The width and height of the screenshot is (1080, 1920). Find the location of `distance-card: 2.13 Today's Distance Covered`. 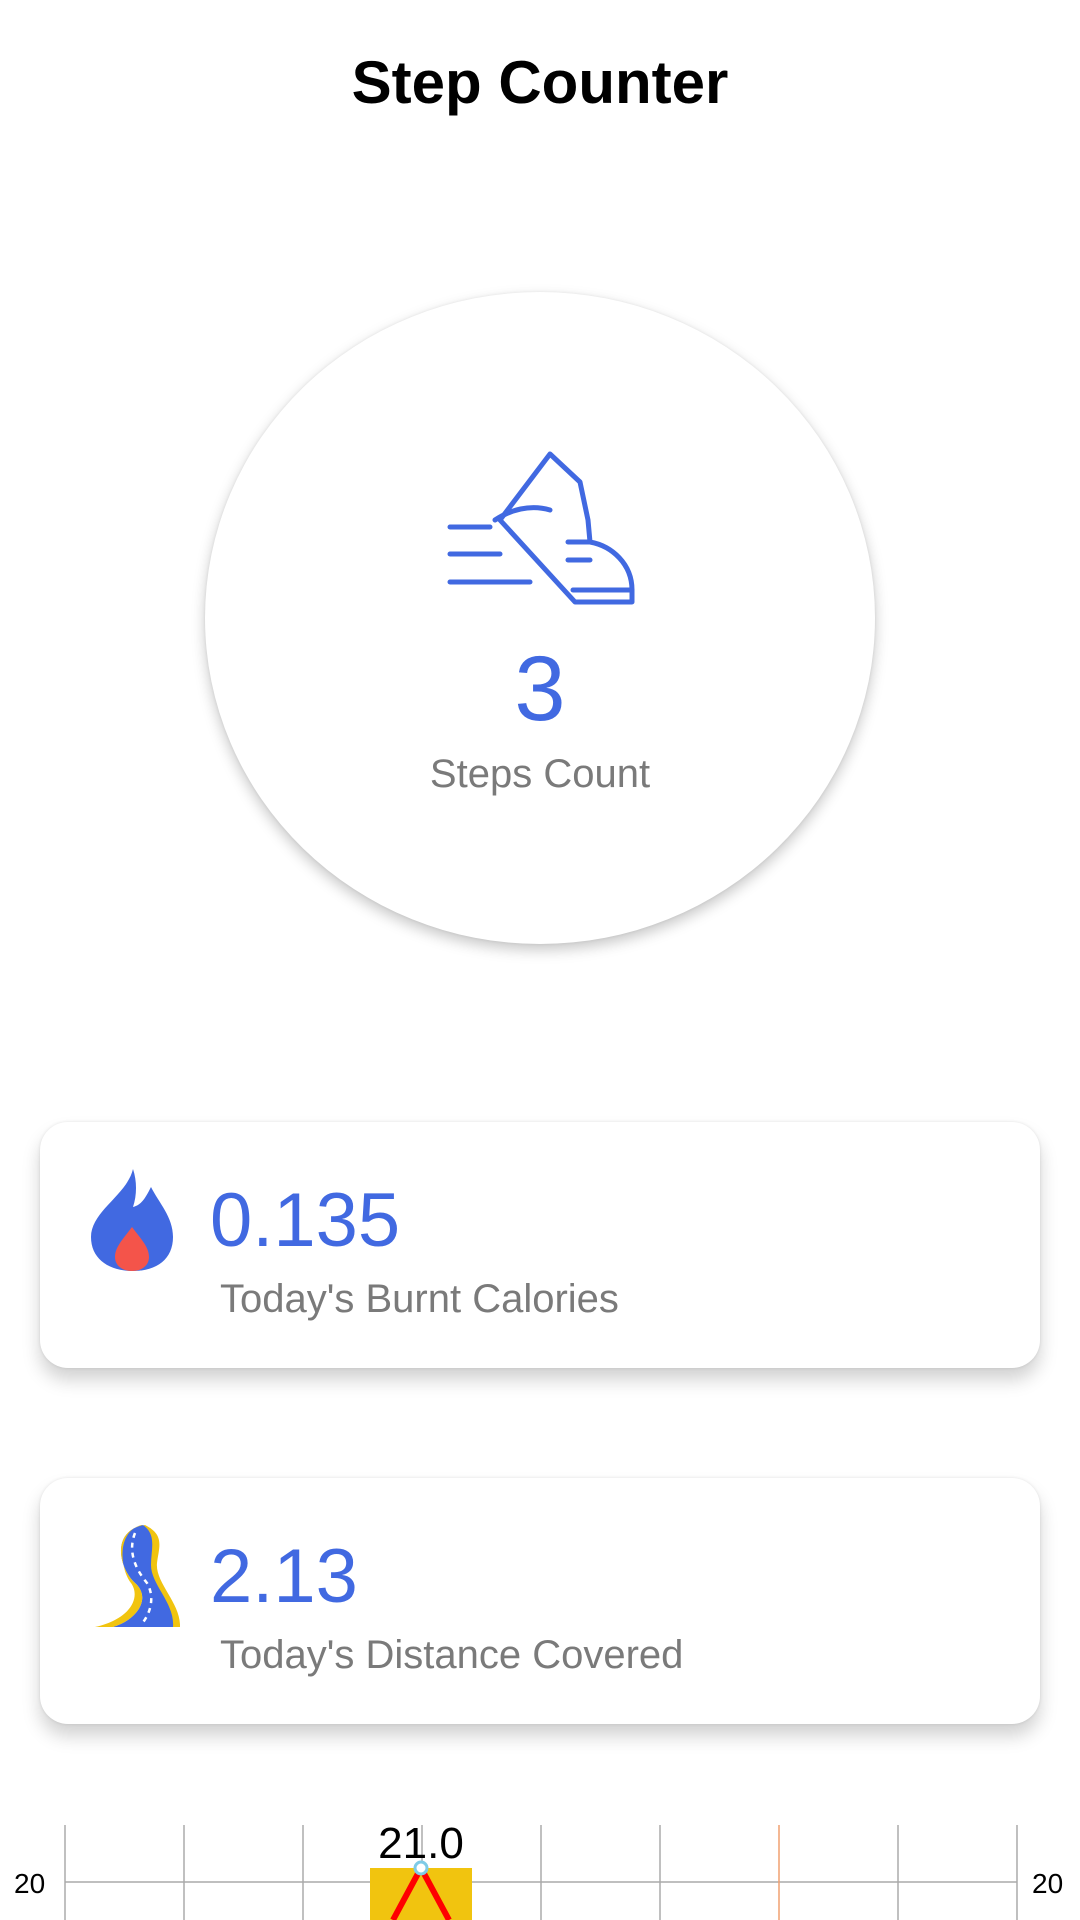

distance-card: 2.13 Today's Distance Covered is located at coordinates (540, 1601).